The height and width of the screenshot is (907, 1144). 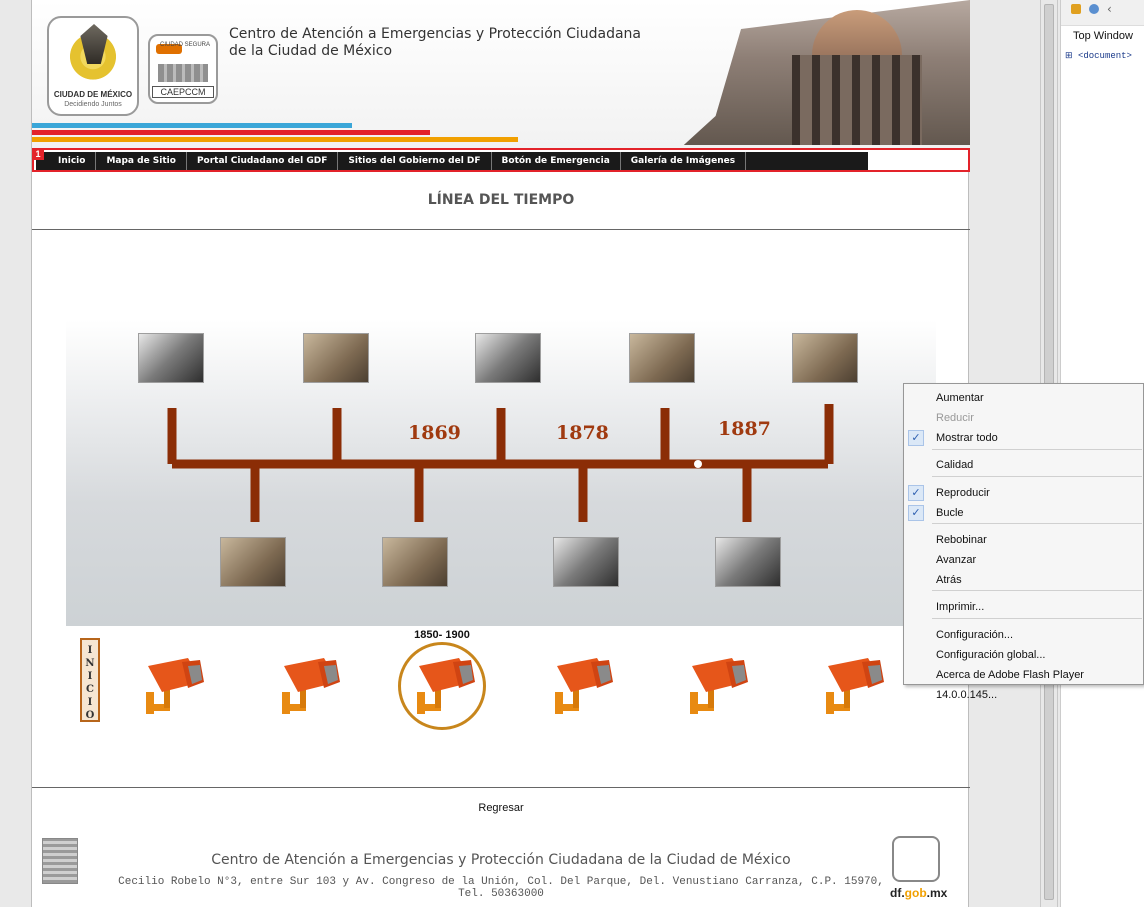 I want to click on menu-item-label: Calidad, so click(x=955, y=465).